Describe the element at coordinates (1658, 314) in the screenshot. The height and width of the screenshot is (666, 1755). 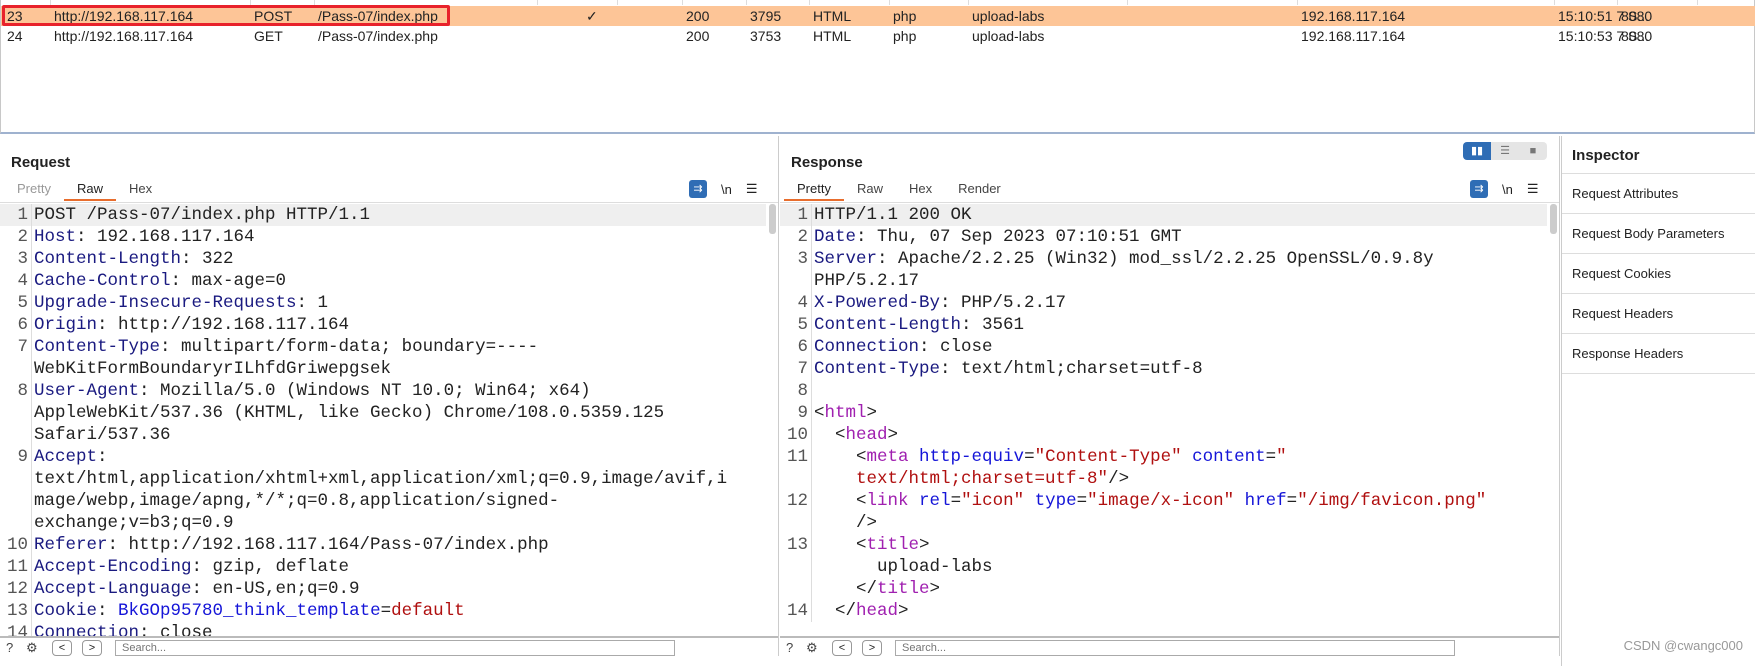
I see `inspector-item: Request Headers` at that location.